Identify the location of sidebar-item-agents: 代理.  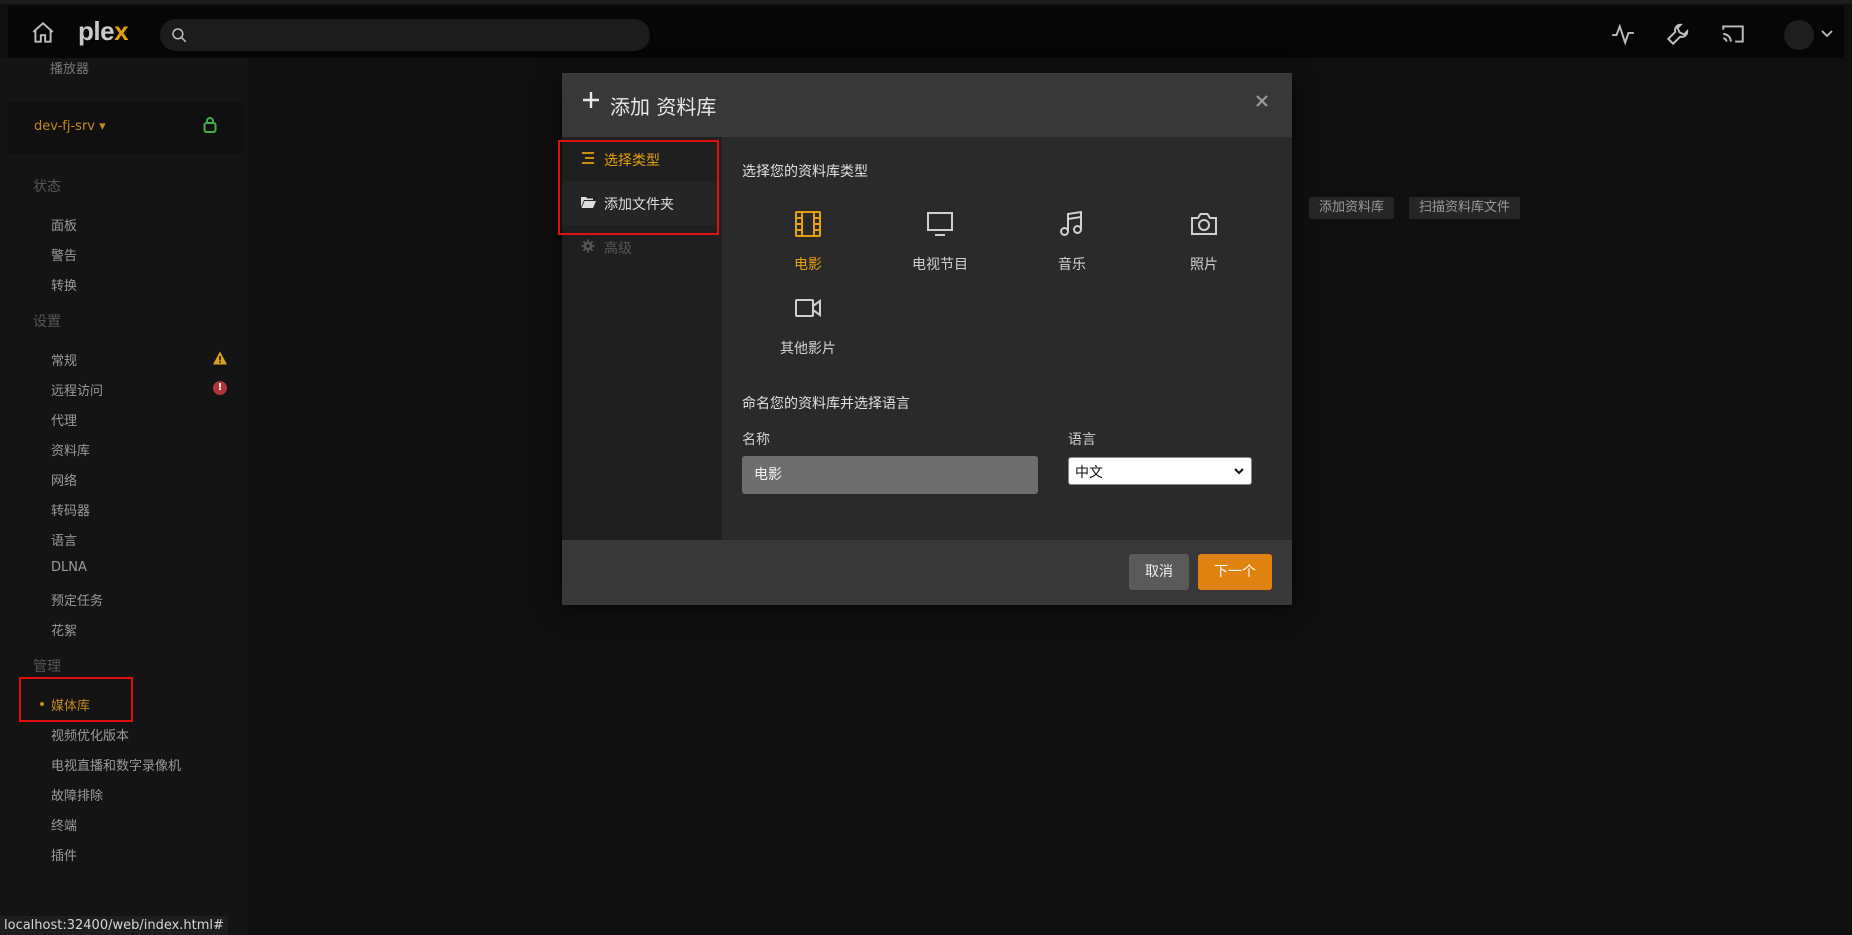
(64, 419).